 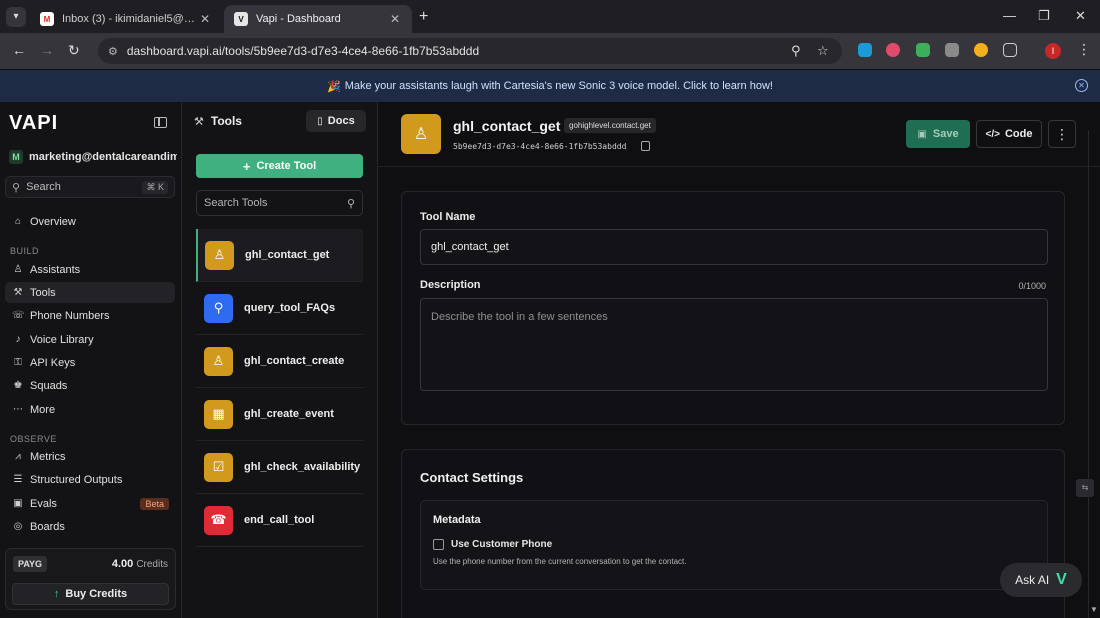 What do you see at coordinates (923, 50) in the screenshot?
I see `extension-green-icon` at bounding box center [923, 50].